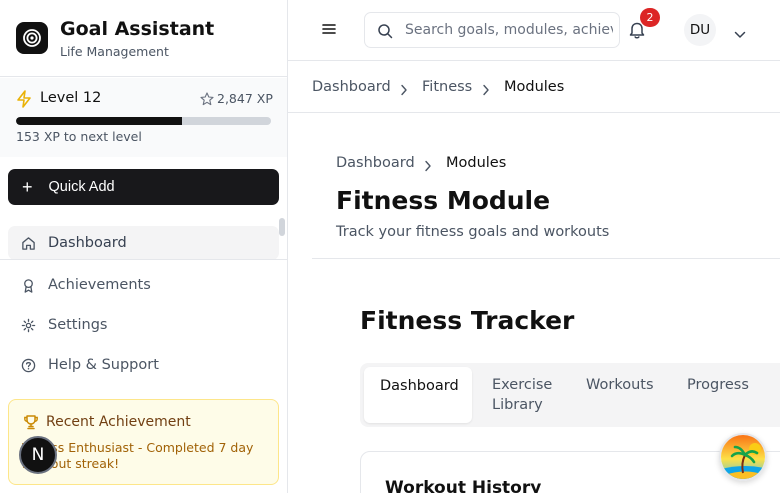 This screenshot has width=780, height=493. I want to click on app-subtitle: Life Management, so click(114, 51).